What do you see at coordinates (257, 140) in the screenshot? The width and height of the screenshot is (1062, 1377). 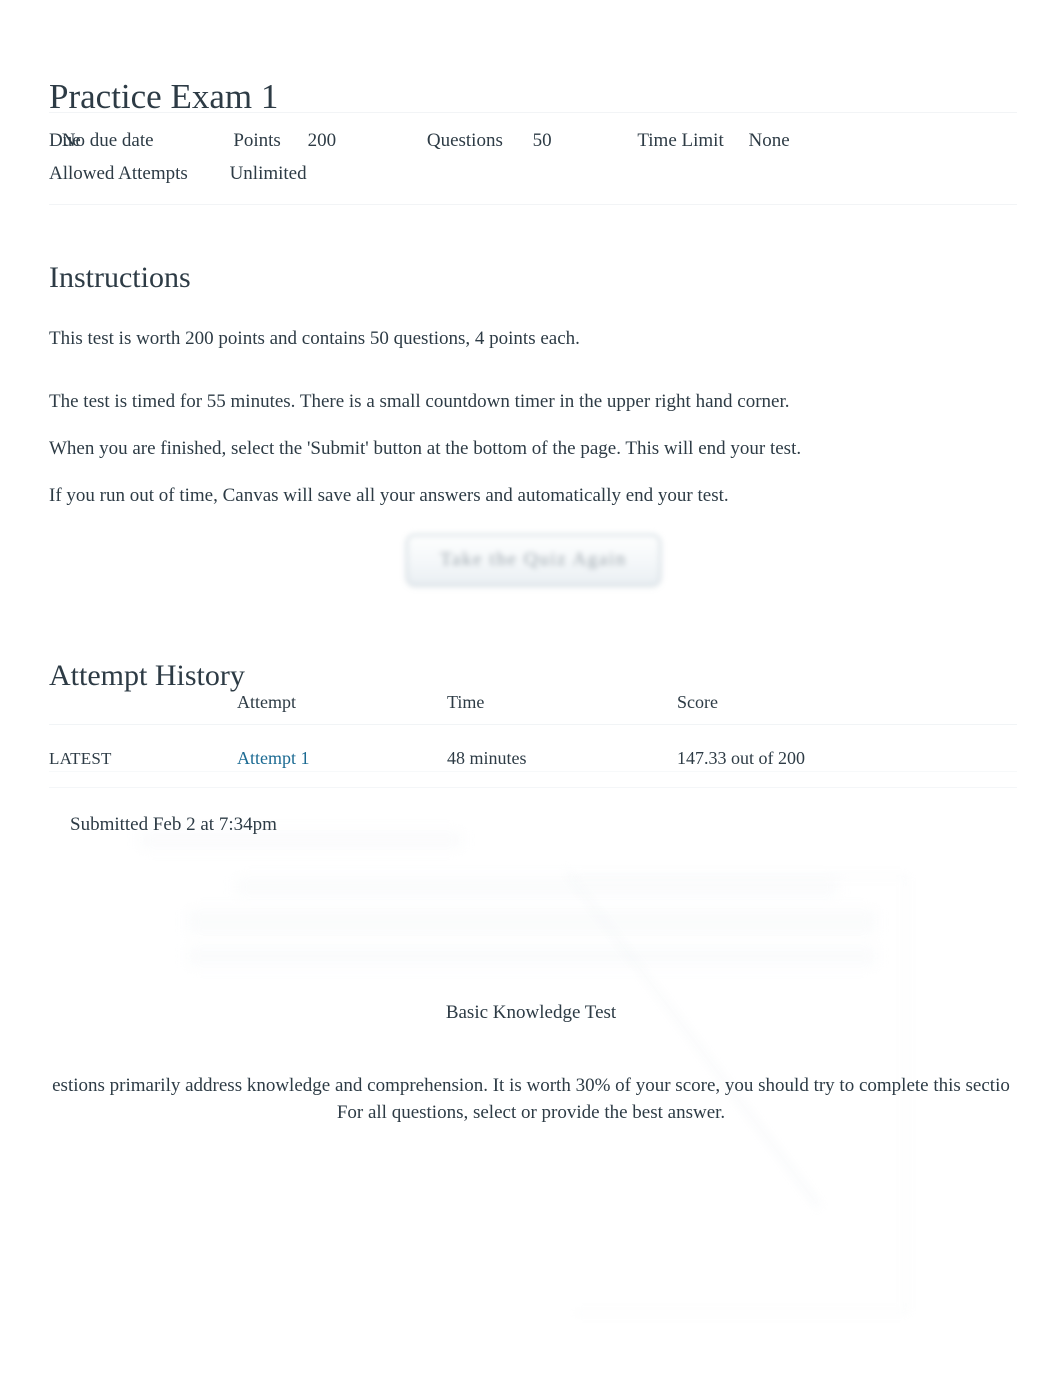 I see `points-label: Points` at bounding box center [257, 140].